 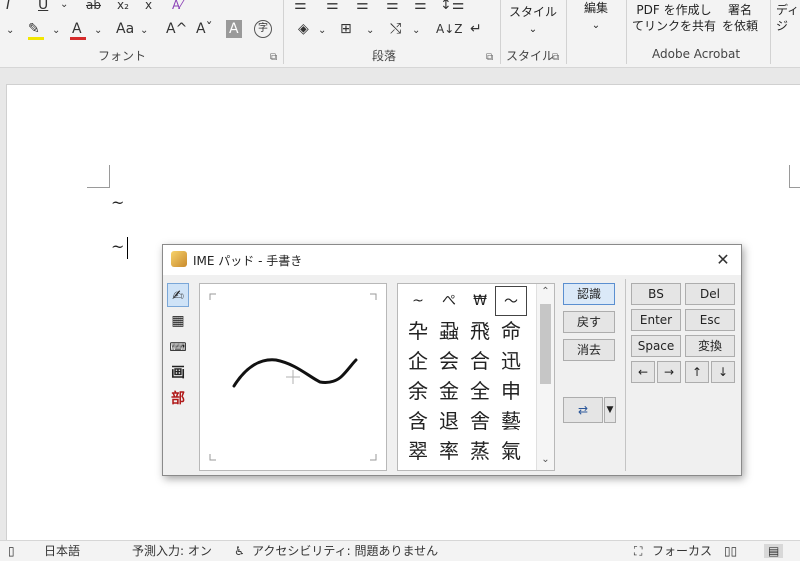 I want to click on candidate-character: 卆, so click(x=418, y=331).